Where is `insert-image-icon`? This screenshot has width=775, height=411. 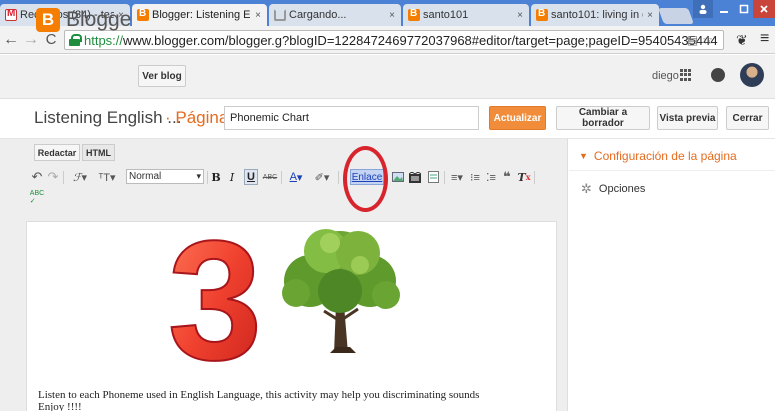 insert-image-icon is located at coordinates (398, 177).